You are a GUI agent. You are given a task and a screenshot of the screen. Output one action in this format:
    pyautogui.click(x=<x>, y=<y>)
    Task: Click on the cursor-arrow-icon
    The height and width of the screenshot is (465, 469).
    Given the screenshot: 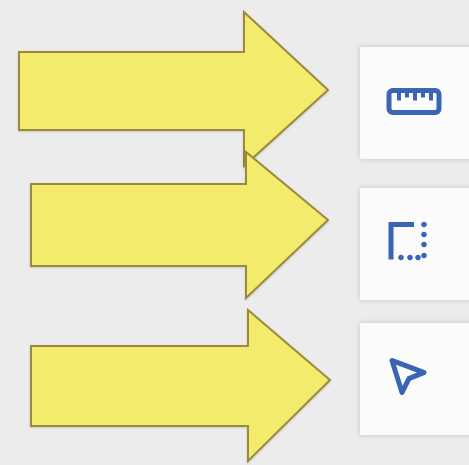 What is the action you would take?
    pyautogui.click(x=408, y=379)
    